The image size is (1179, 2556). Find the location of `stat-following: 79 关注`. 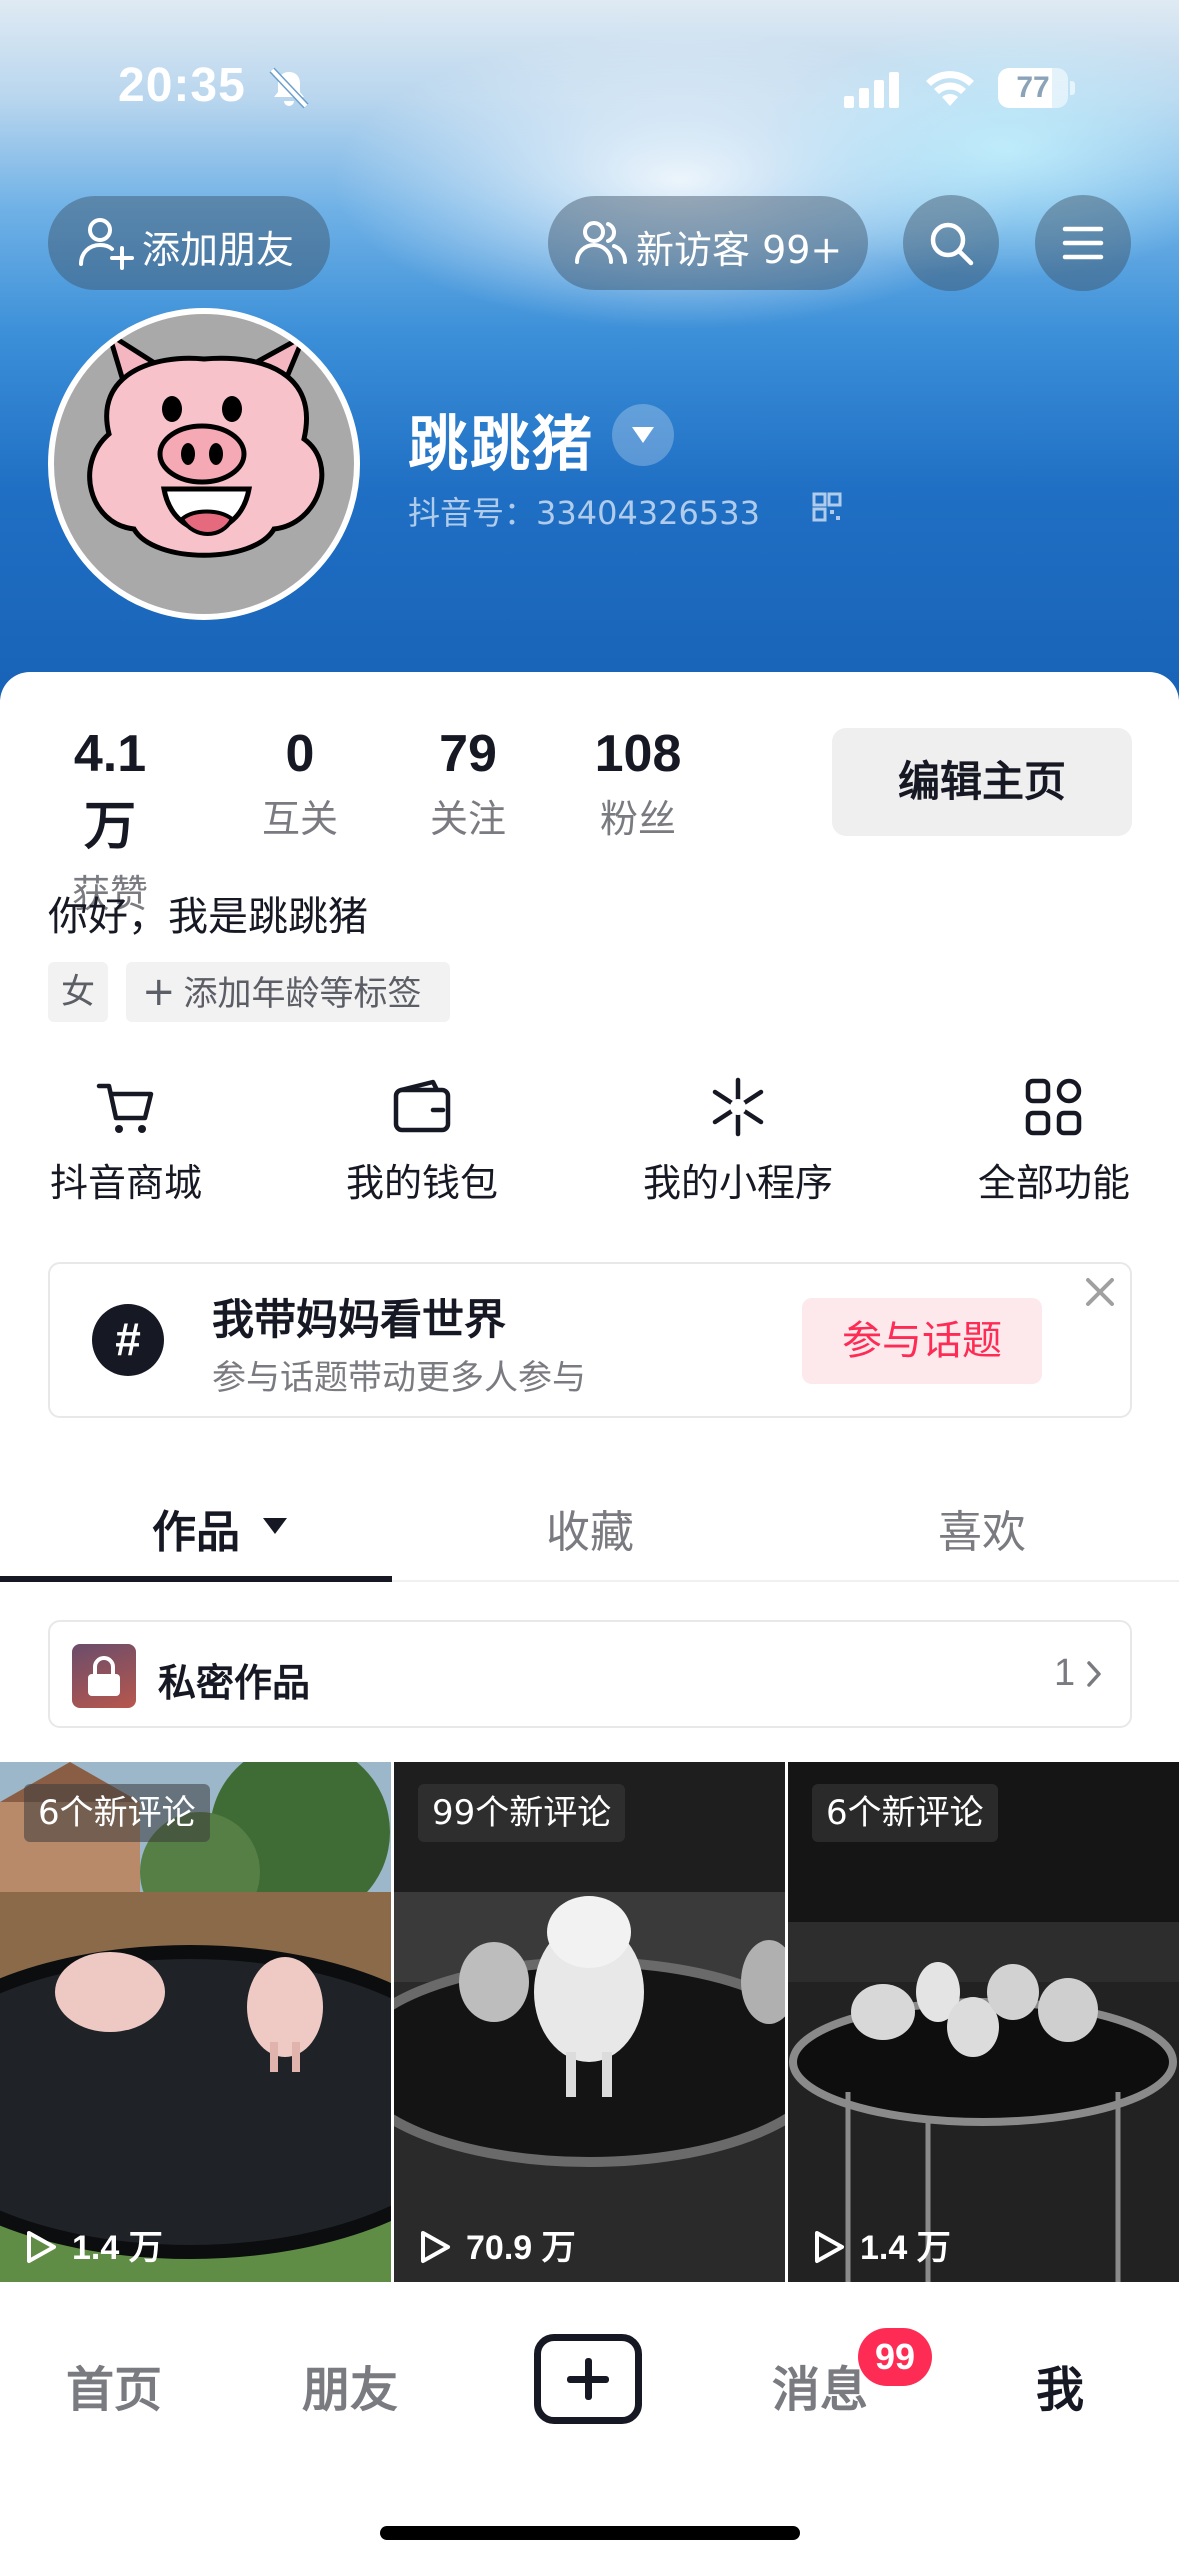

stat-following: 79 关注 is located at coordinates (468, 783).